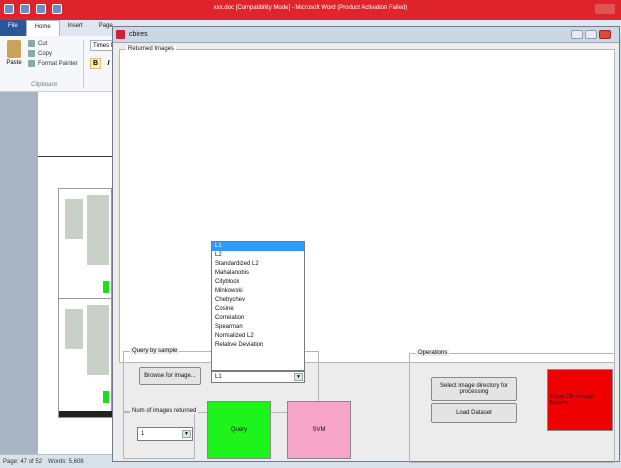  What do you see at coordinates (258, 291) in the screenshot?
I see `dropdown-option: Minkowski` at bounding box center [258, 291].